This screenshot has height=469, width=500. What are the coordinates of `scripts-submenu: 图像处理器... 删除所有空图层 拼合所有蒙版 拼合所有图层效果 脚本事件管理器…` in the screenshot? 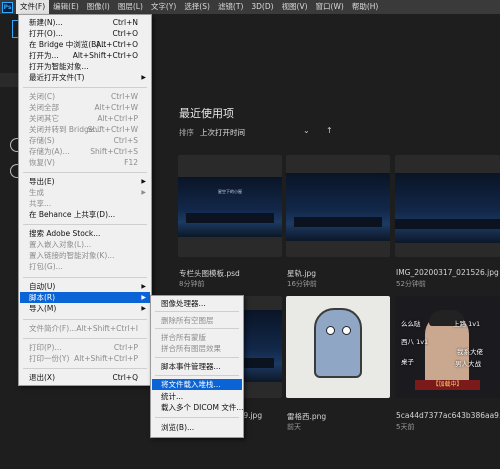 It's located at (197, 366).